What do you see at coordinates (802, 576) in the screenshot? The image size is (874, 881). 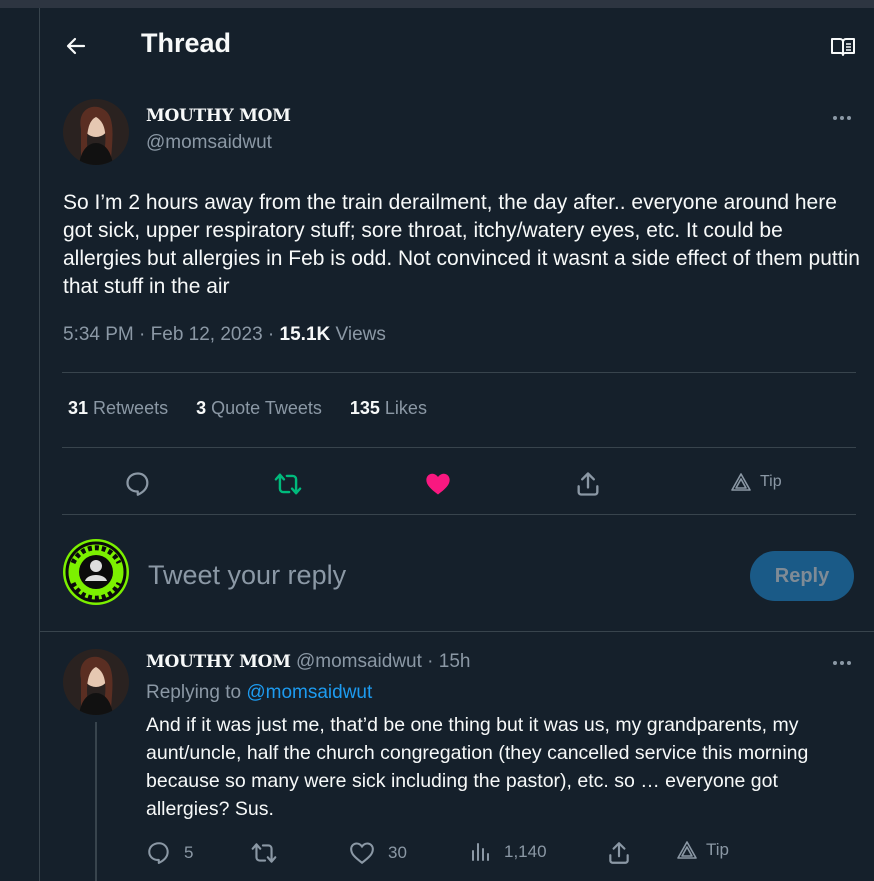 I see `reply-submit-button: Reply` at bounding box center [802, 576].